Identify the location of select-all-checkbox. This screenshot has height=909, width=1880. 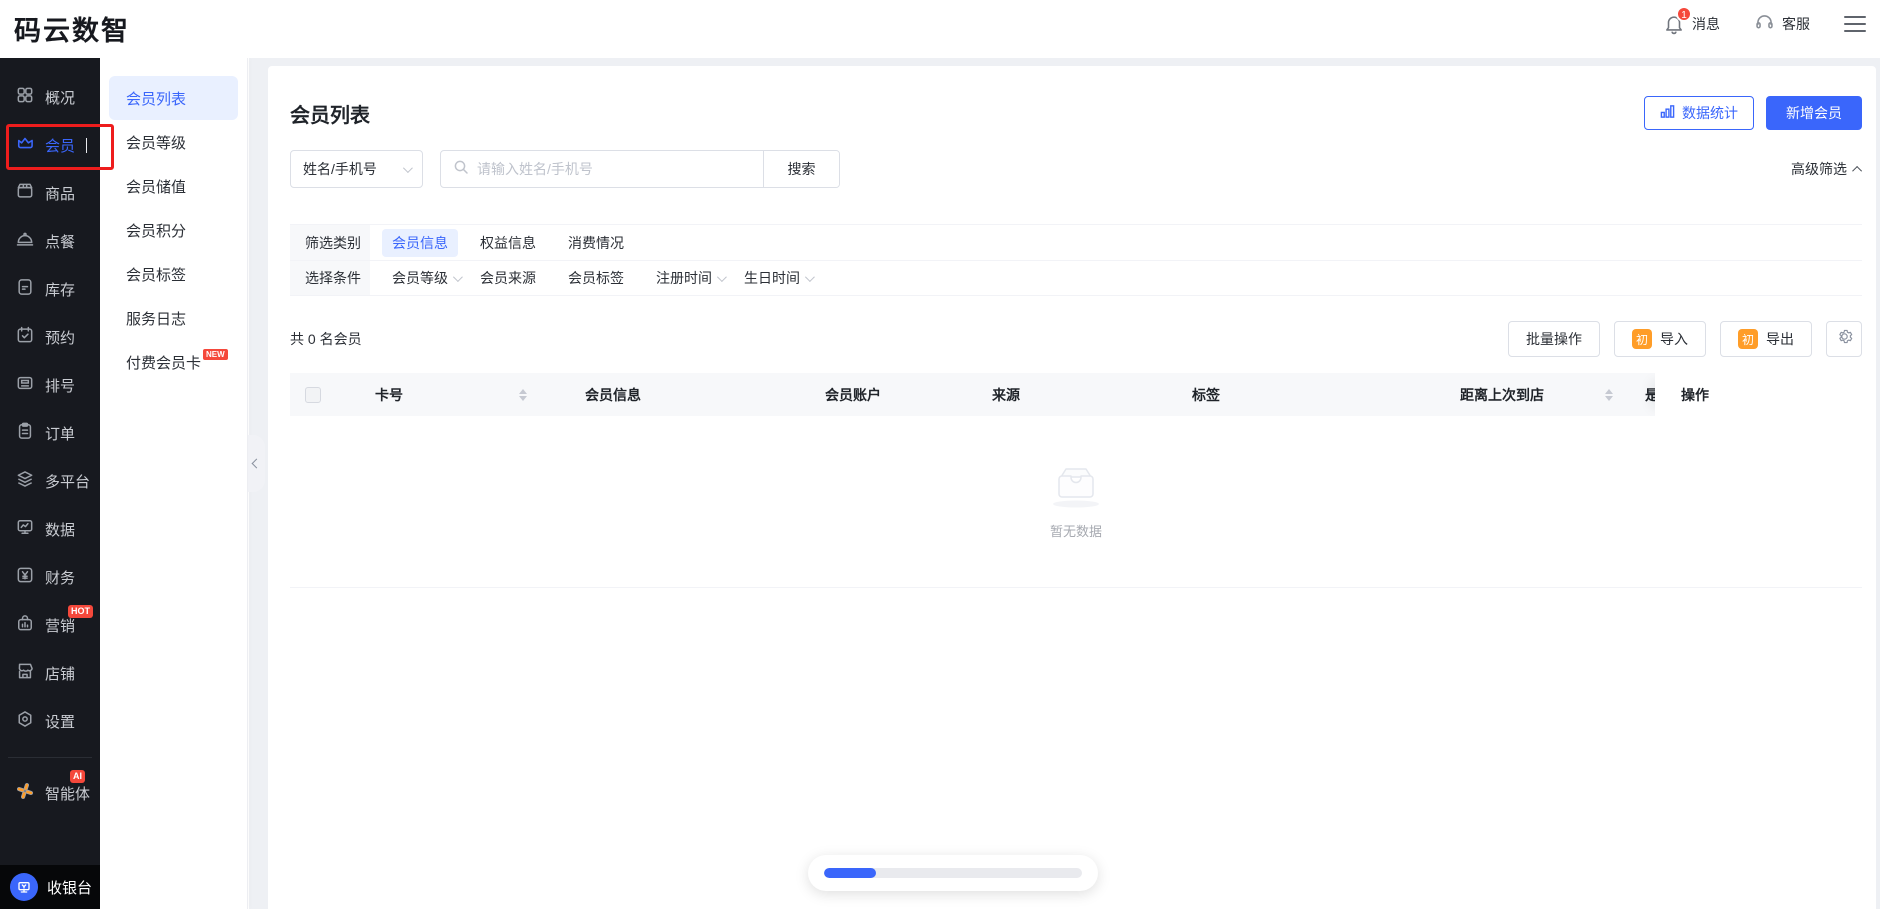
(313, 394).